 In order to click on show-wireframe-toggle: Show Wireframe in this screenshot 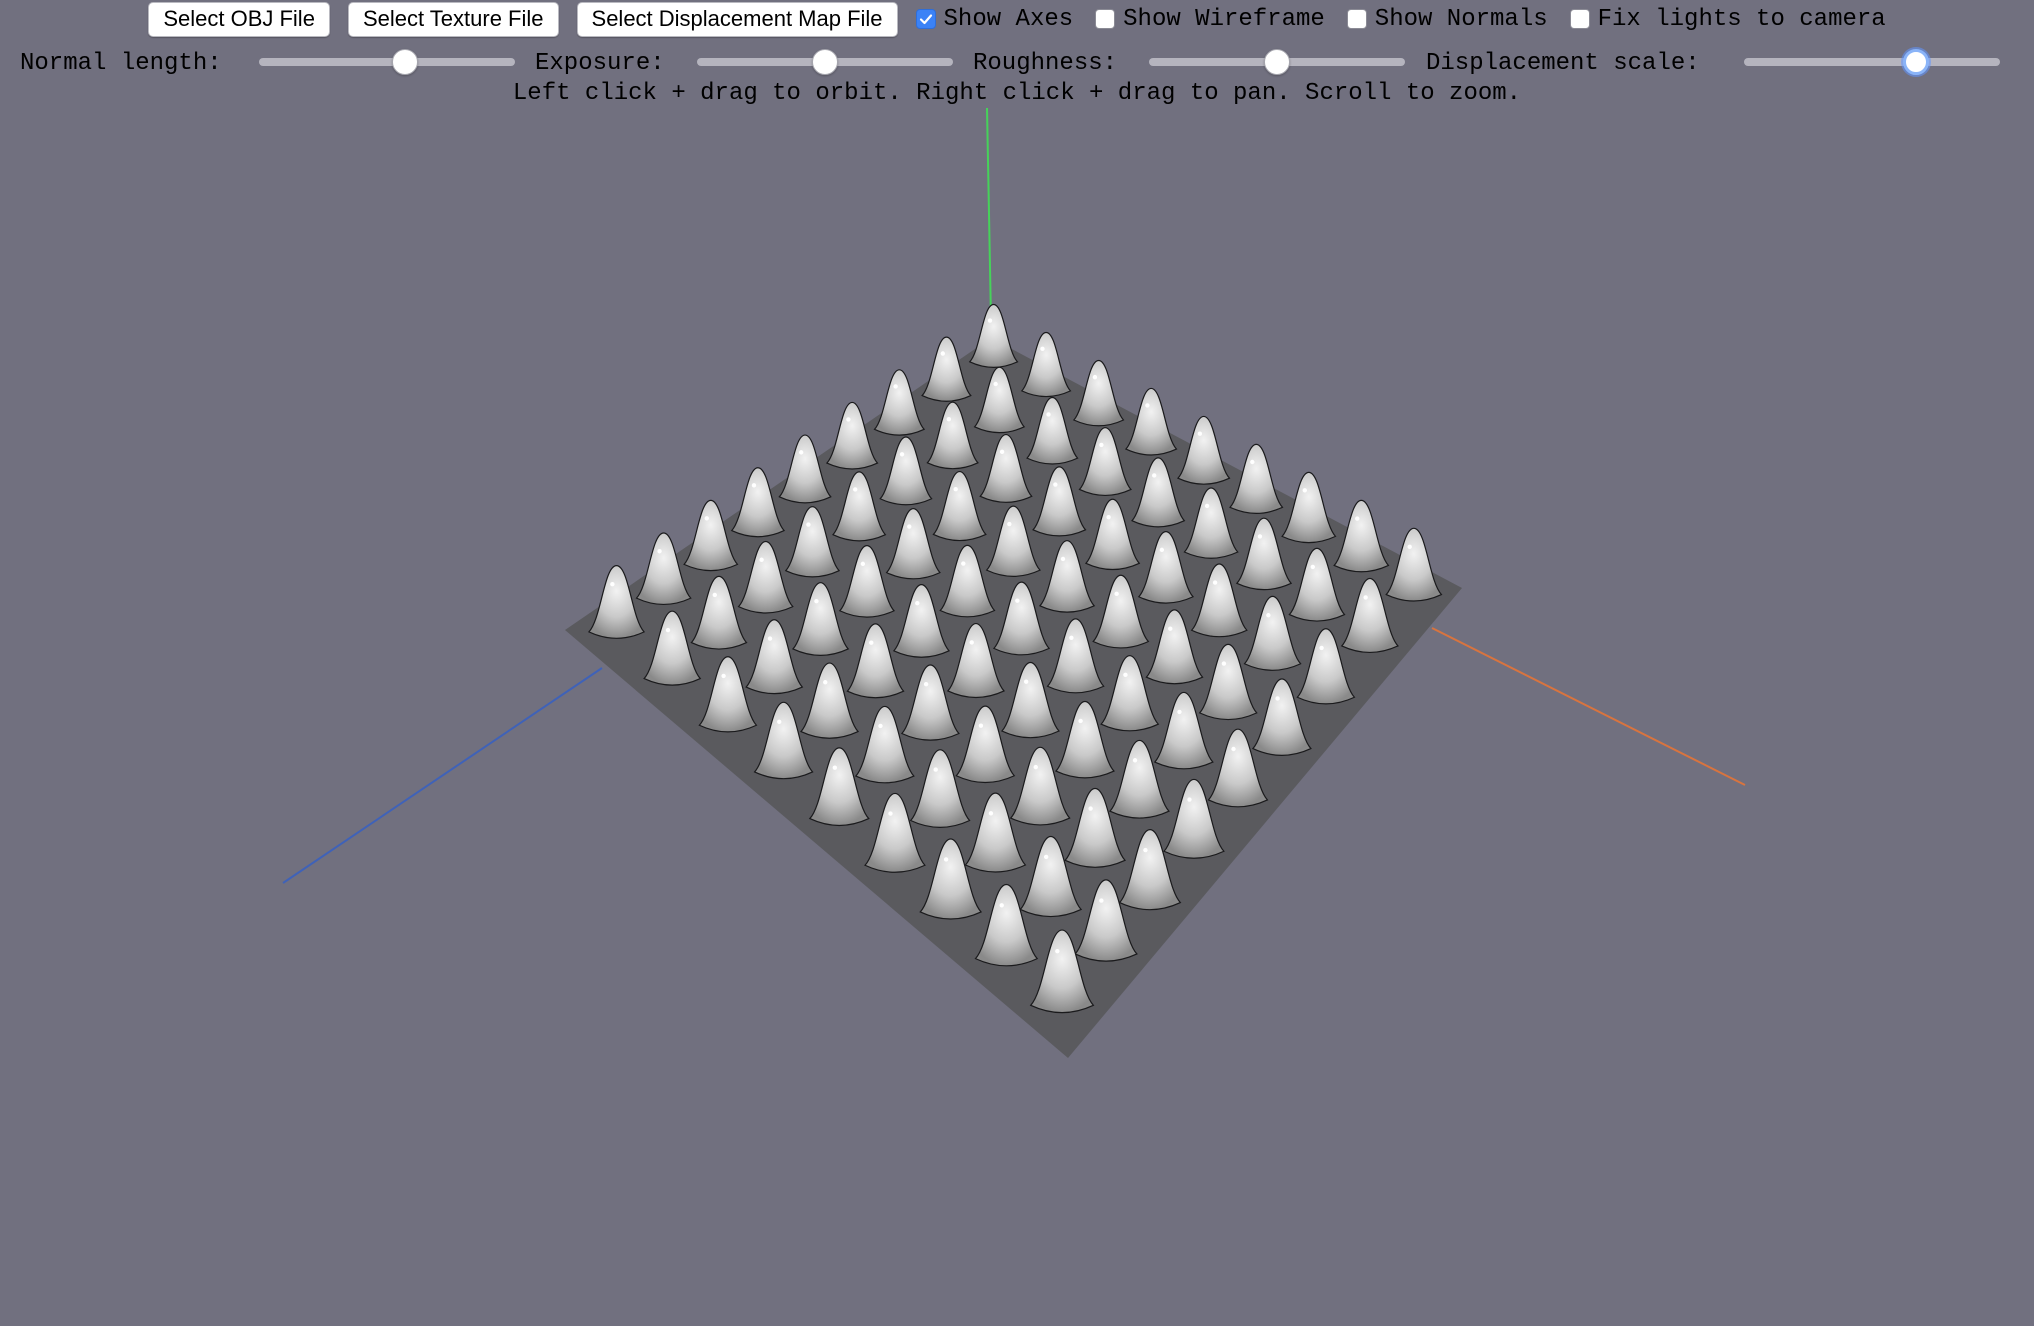, I will do `click(1210, 19)`.